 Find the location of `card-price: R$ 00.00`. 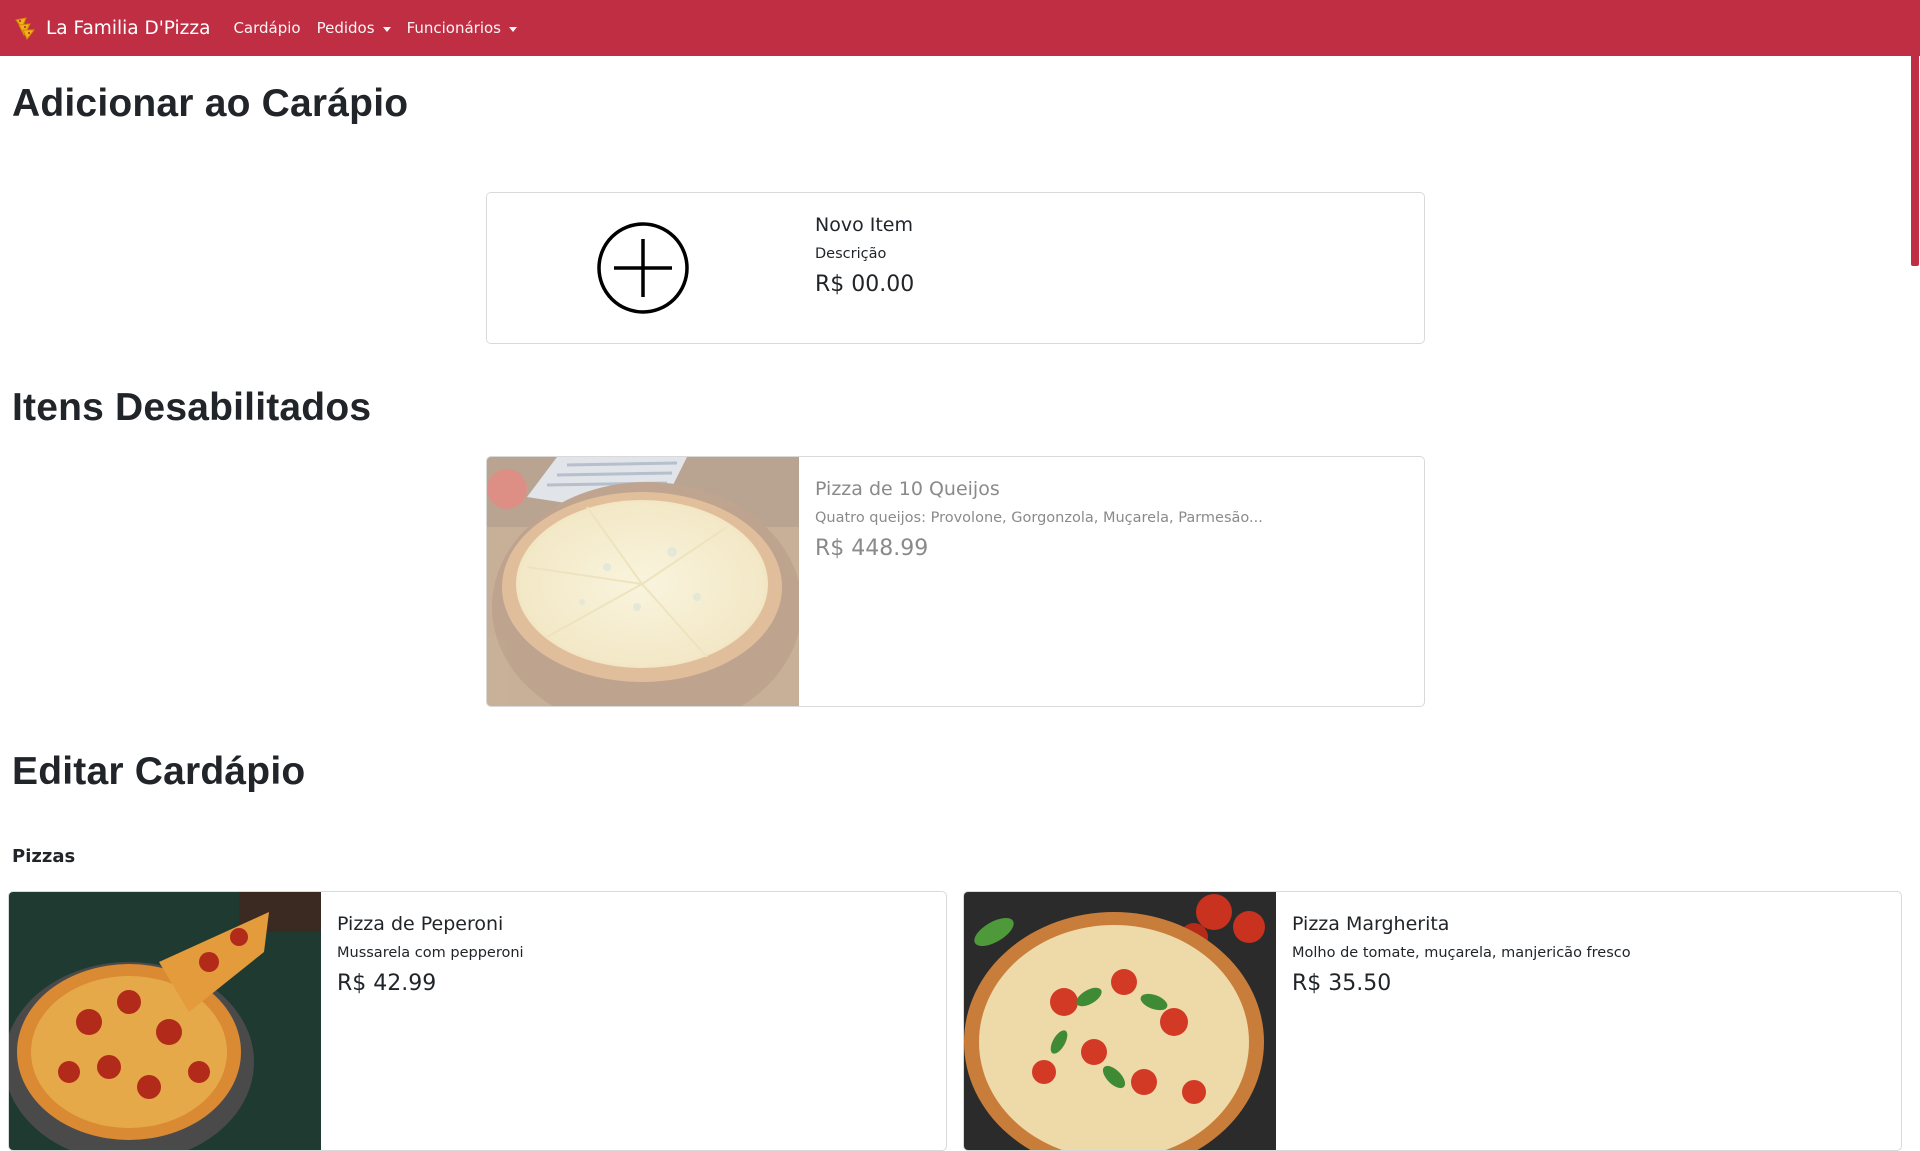

card-price: R$ 00.00 is located at coordinates (865, 284).